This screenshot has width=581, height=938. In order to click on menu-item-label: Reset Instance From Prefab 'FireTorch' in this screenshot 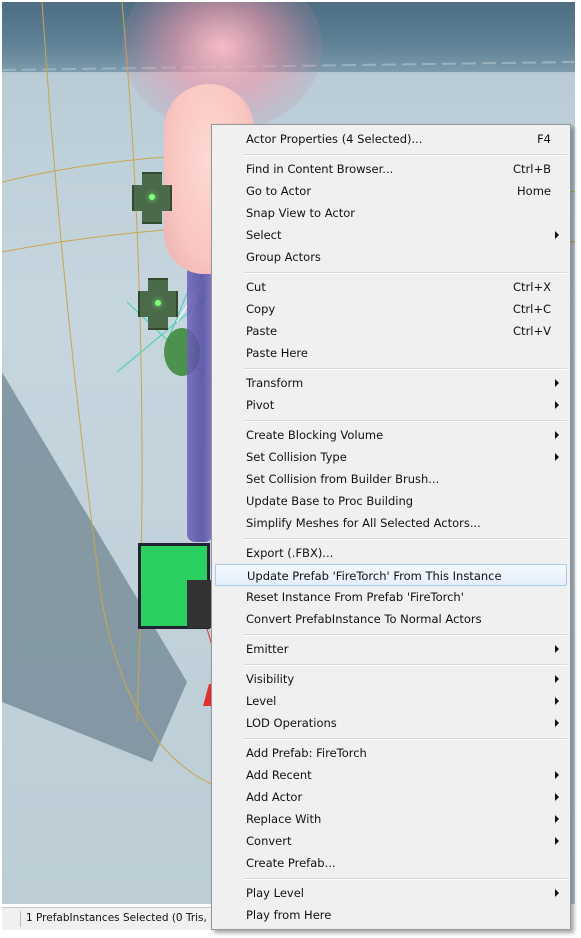, I will do `click(355, 597)`.